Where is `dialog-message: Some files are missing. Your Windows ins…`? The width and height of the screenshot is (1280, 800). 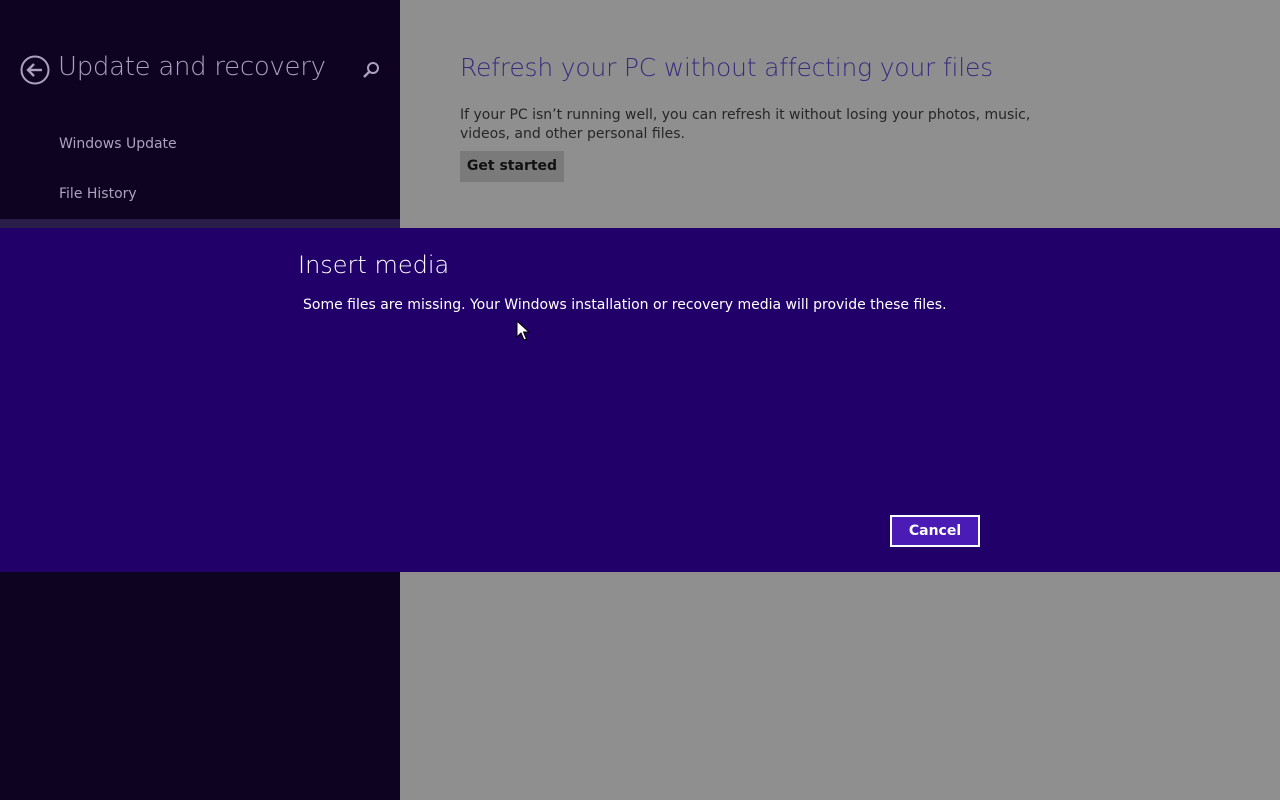
dialog-message: Some files are missing. Your Windows ins… is located at coordinates (625, 305).